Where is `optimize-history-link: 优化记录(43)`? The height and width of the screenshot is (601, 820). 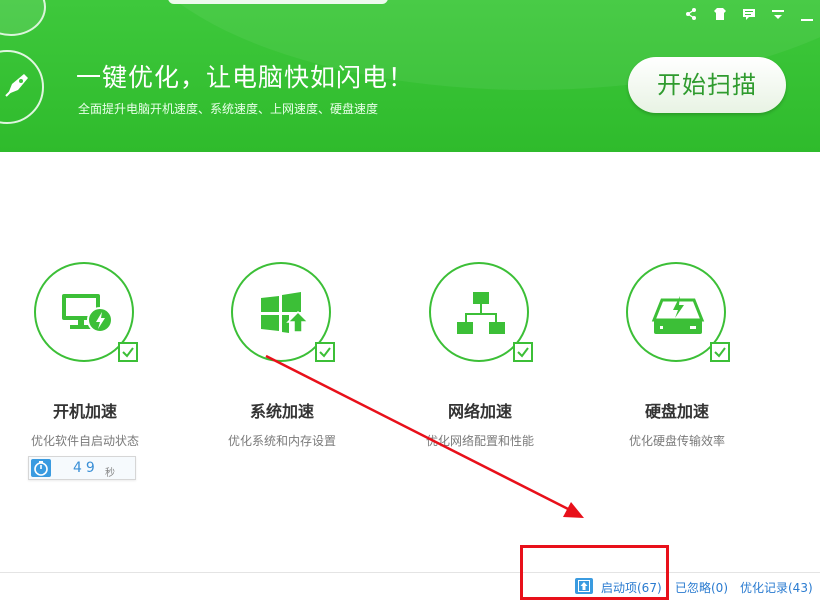
optimize-history-link: 优化记录(43) is located at coordinates (776, 587).